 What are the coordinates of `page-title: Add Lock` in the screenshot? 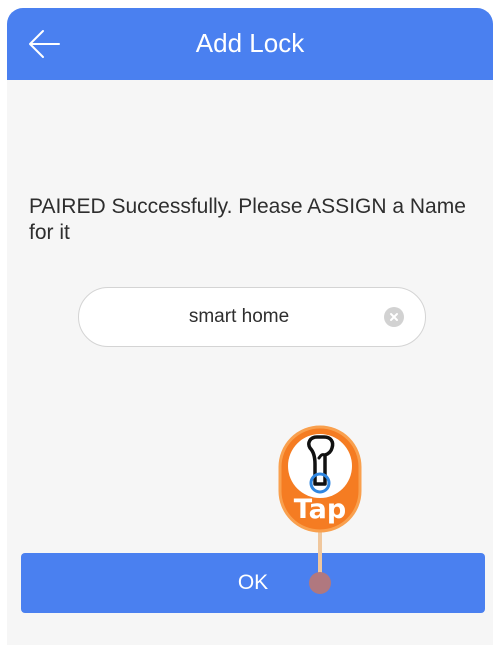 It's located at (250, 43).